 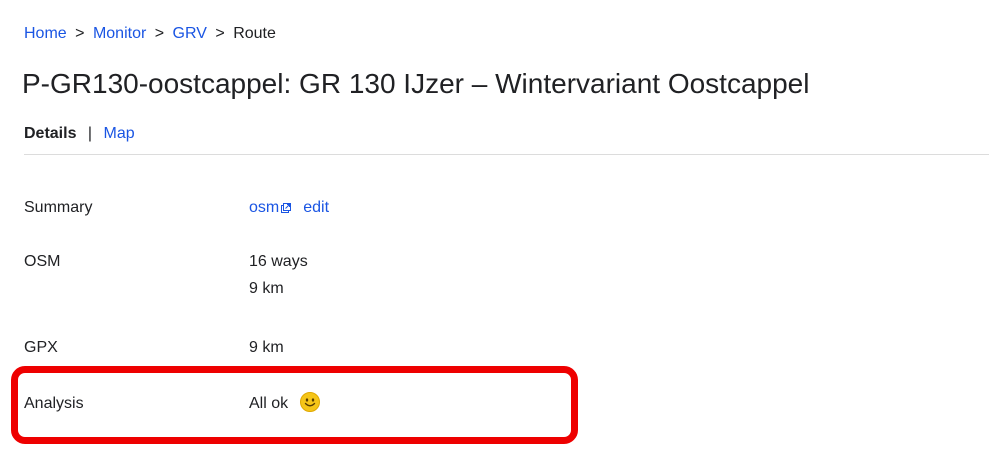 What do you see at coordinates (264, 207) in the screenshot?
I see `osm-link: osm` at bounding box center [264, 207].